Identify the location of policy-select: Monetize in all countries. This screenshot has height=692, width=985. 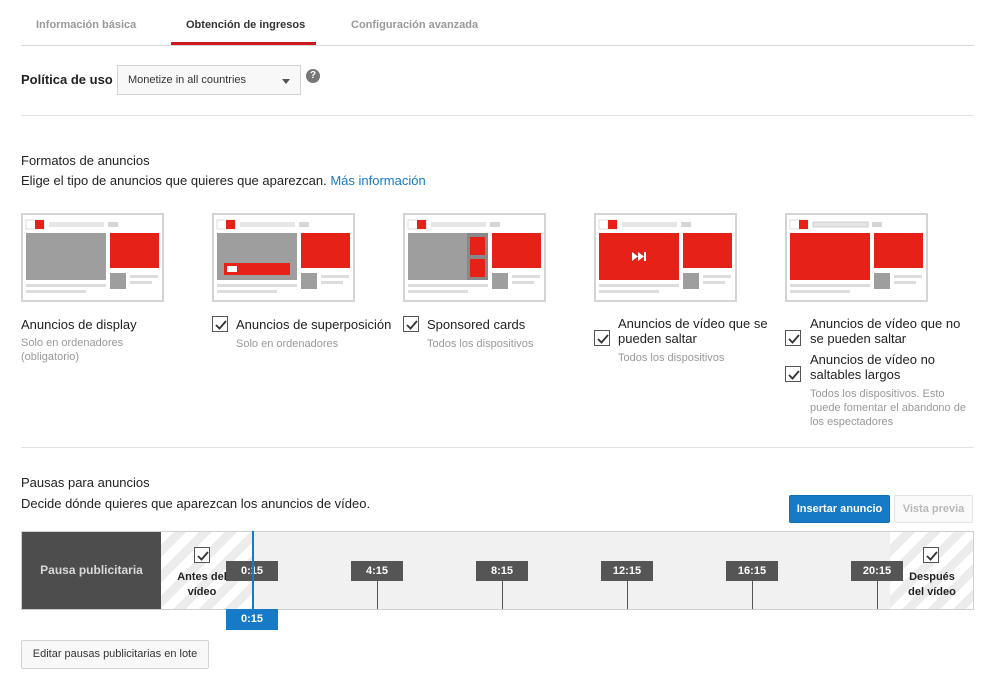
(209, 80).